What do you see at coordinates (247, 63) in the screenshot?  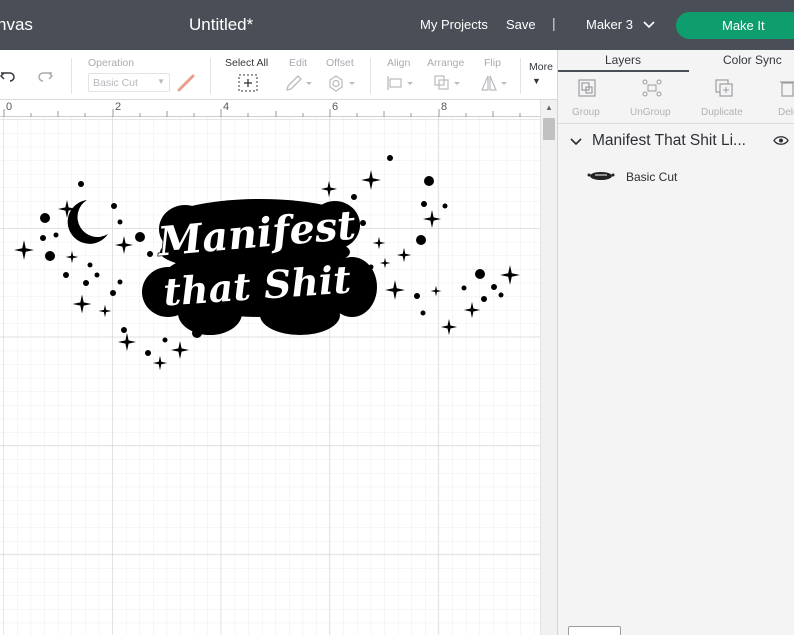 I see `select-all-label: Select All` at bounding box center [247, 63].